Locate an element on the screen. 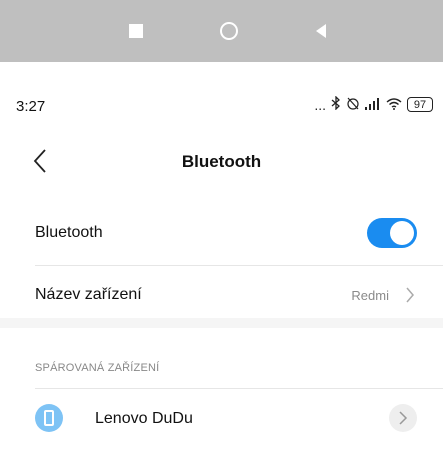  paired-device-row: Lenovo DuDu is located at coordinates (221, 418).